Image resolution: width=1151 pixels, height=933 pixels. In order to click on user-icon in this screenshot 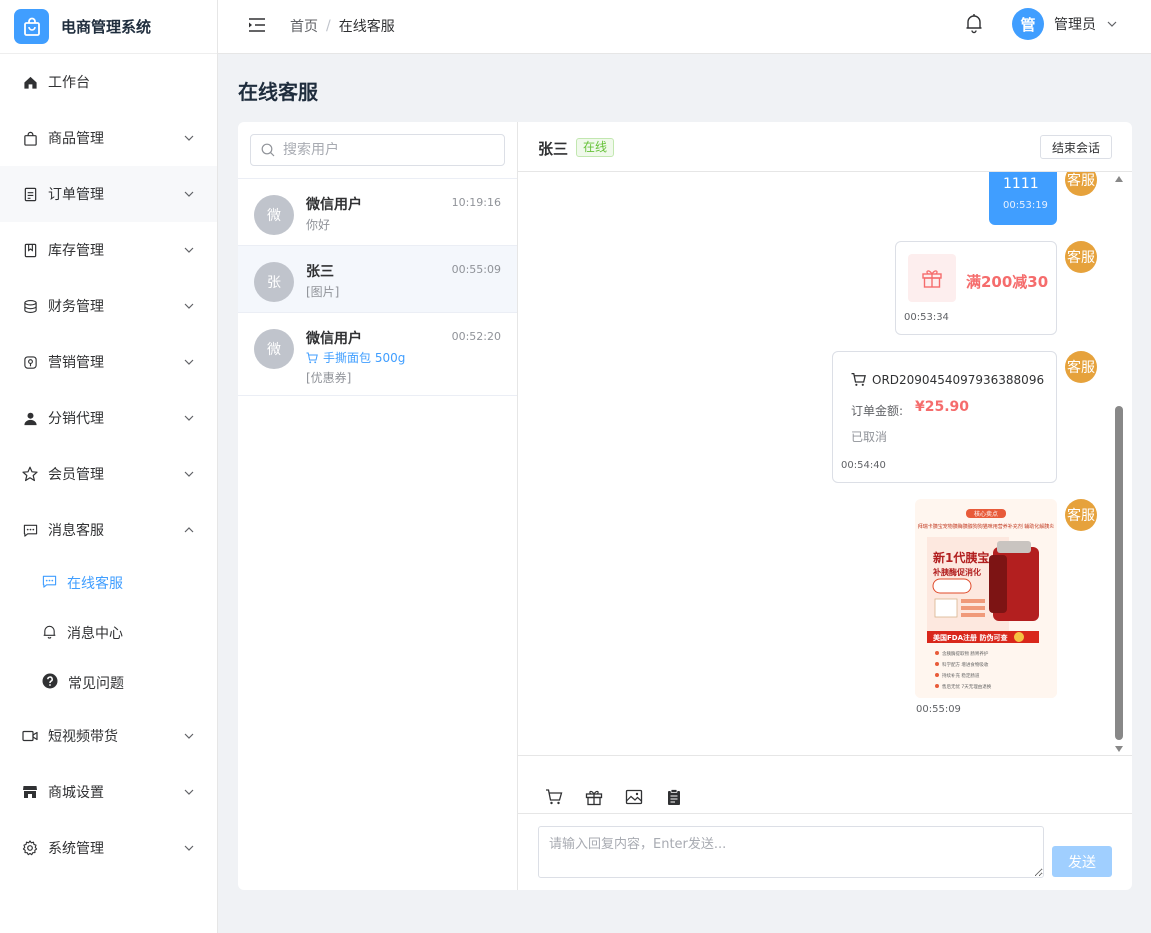, I will do `click(30, 418)`.